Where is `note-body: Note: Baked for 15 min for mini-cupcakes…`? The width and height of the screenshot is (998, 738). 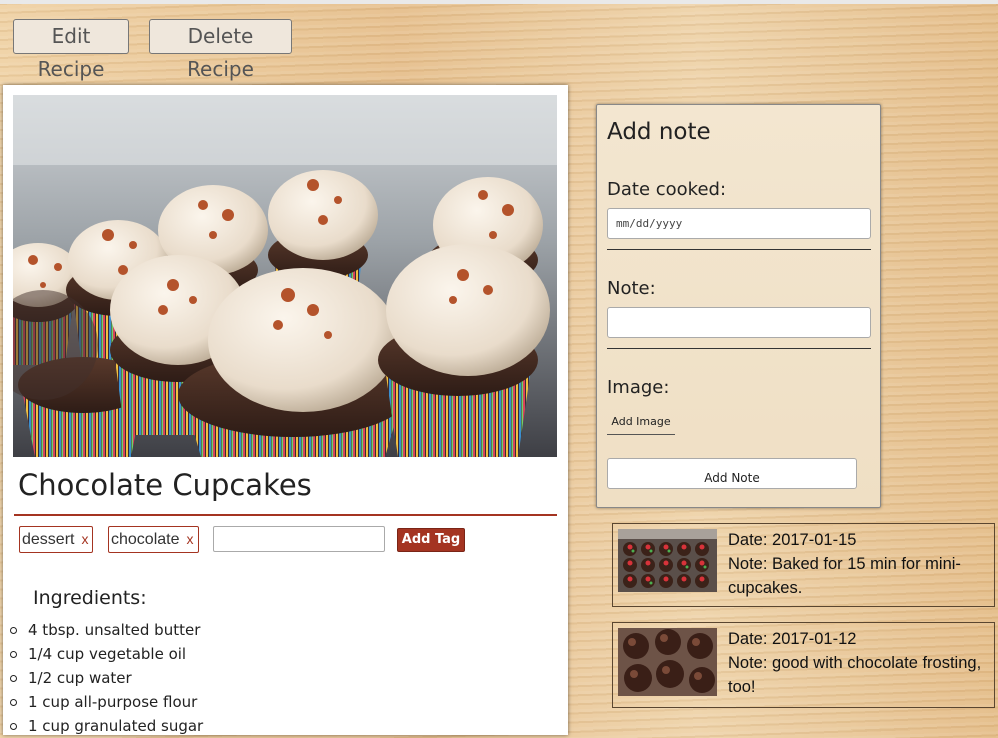 note-body: Note: Baked for 15 min for mini-cupcakes… is located at coordinates (844, 576).